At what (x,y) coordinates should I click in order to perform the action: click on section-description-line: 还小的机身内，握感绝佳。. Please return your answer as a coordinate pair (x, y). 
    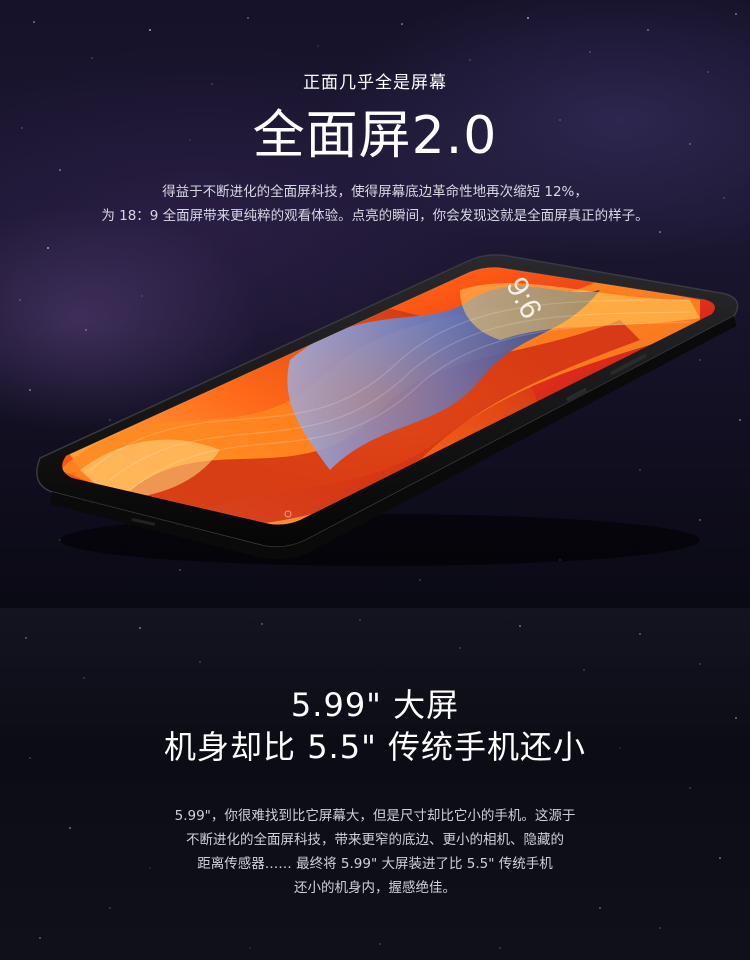
    Looking at the image, I should click on (375, 888).